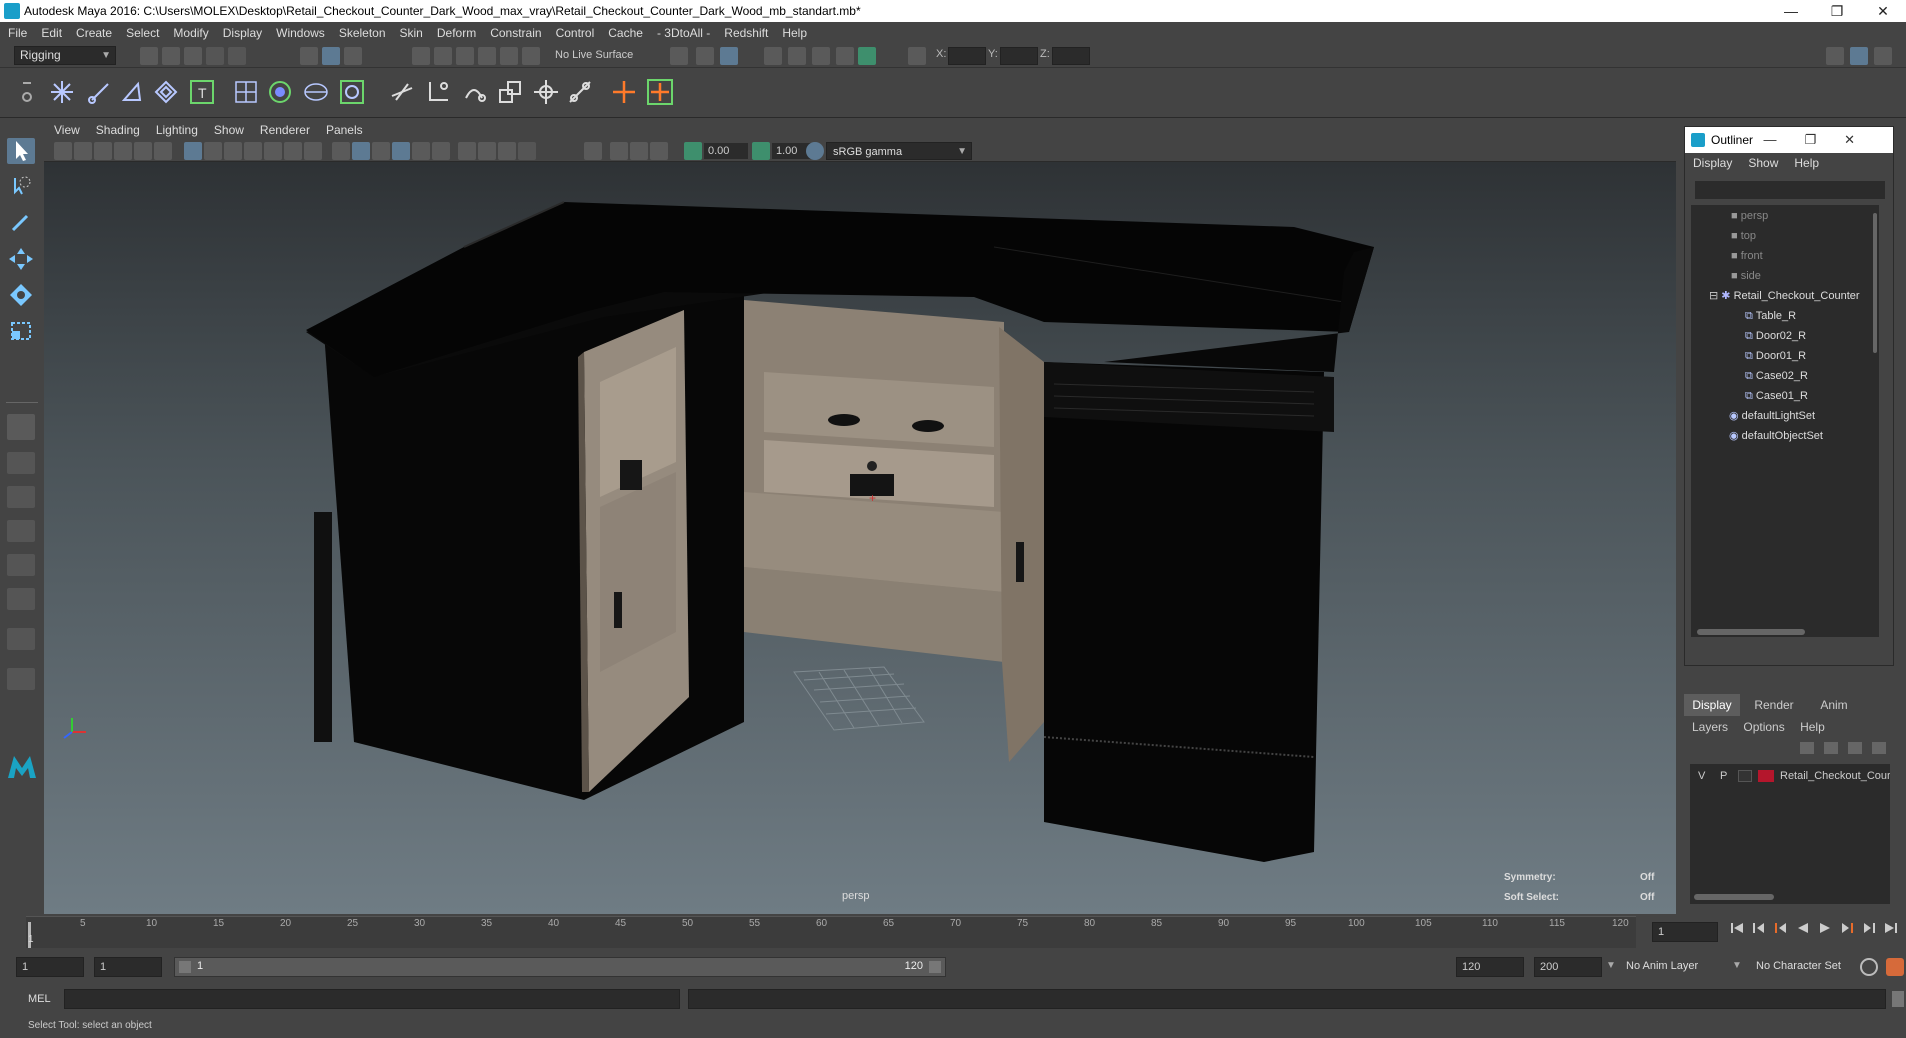  I want to click on layout-two-stacked-icon, so click(21, 565).